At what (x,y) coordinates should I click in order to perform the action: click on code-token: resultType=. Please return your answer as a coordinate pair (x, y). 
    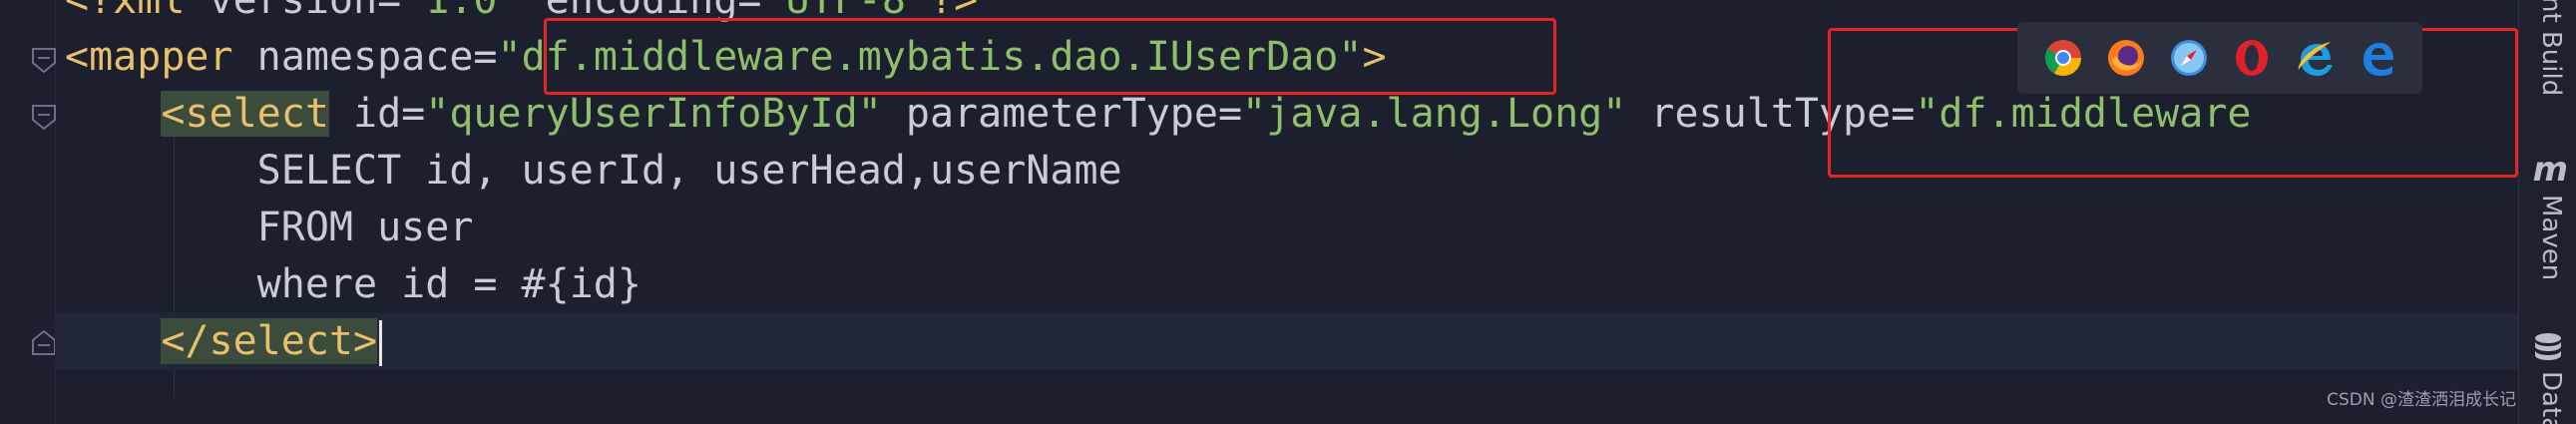
    Looking at the image, I should click on (1771, 114).